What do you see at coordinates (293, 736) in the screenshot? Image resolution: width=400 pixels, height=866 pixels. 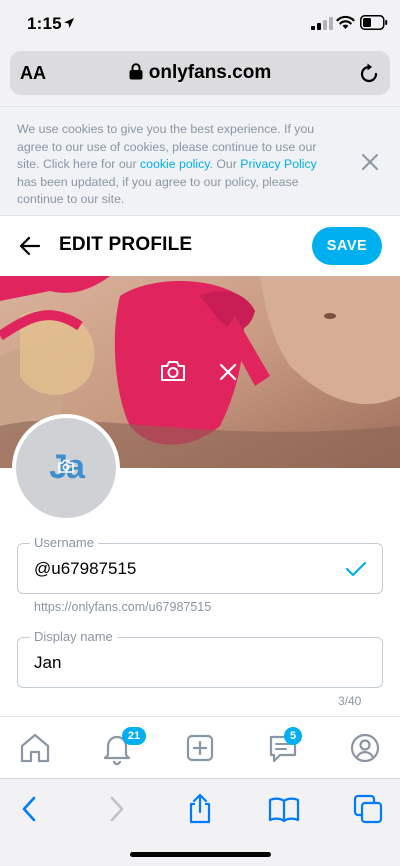 I see `messages-badge: 5` at bounding box center [293, 736].